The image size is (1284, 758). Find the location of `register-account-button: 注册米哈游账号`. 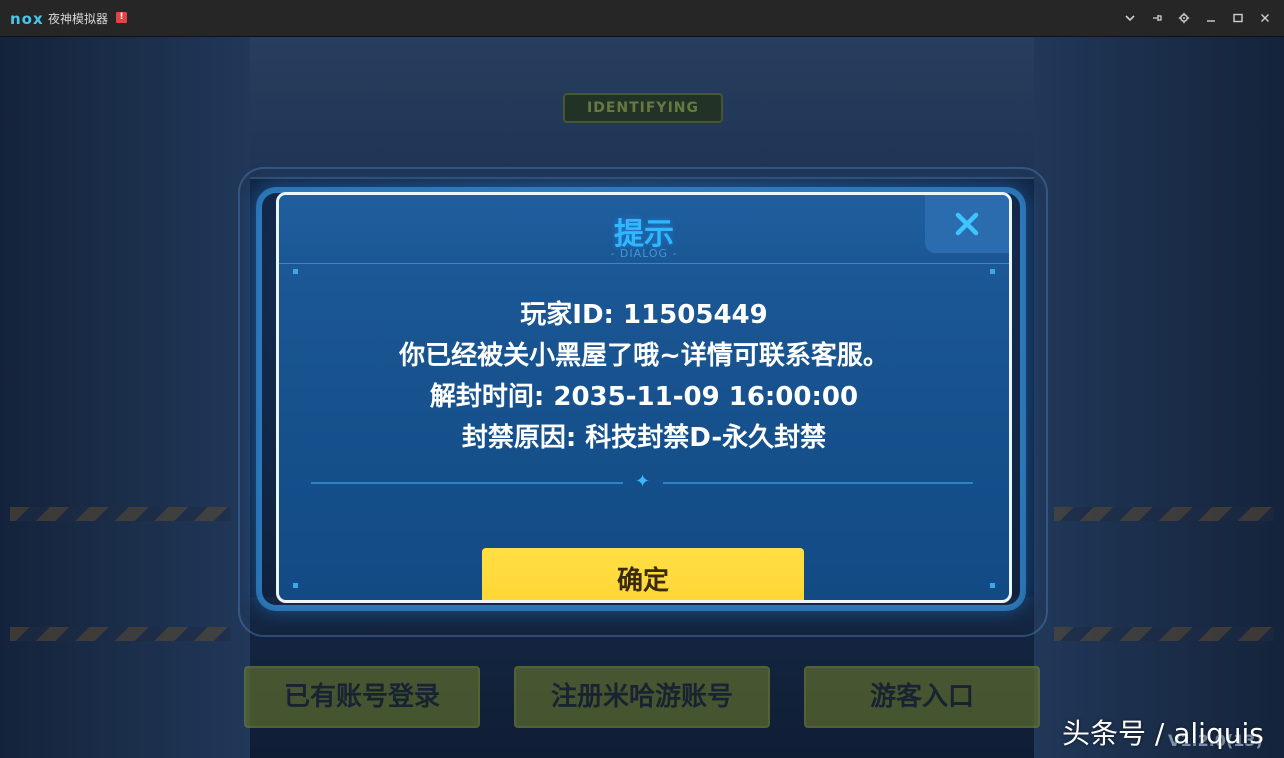

register-account-button: 注册米哈游账号 is located at coordinates (642, 697).